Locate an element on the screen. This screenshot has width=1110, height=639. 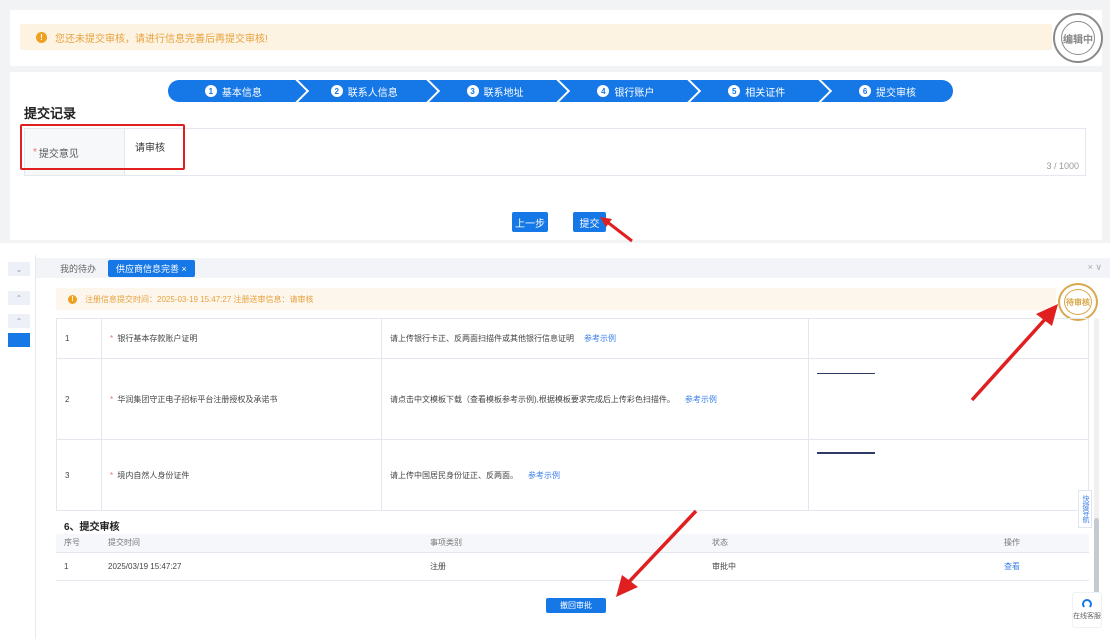
annotation-highlight-box is located at coordinates (102, 147).